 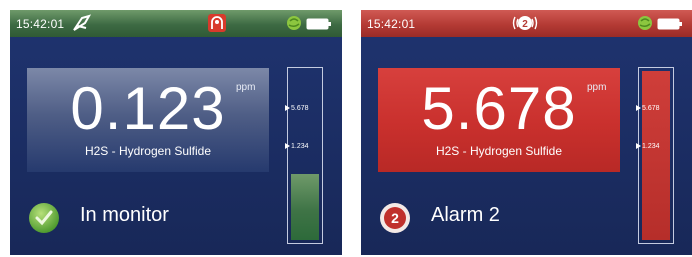 I want to click on status-indicator: 2 Alarm 2, so click(x=439, y=220).